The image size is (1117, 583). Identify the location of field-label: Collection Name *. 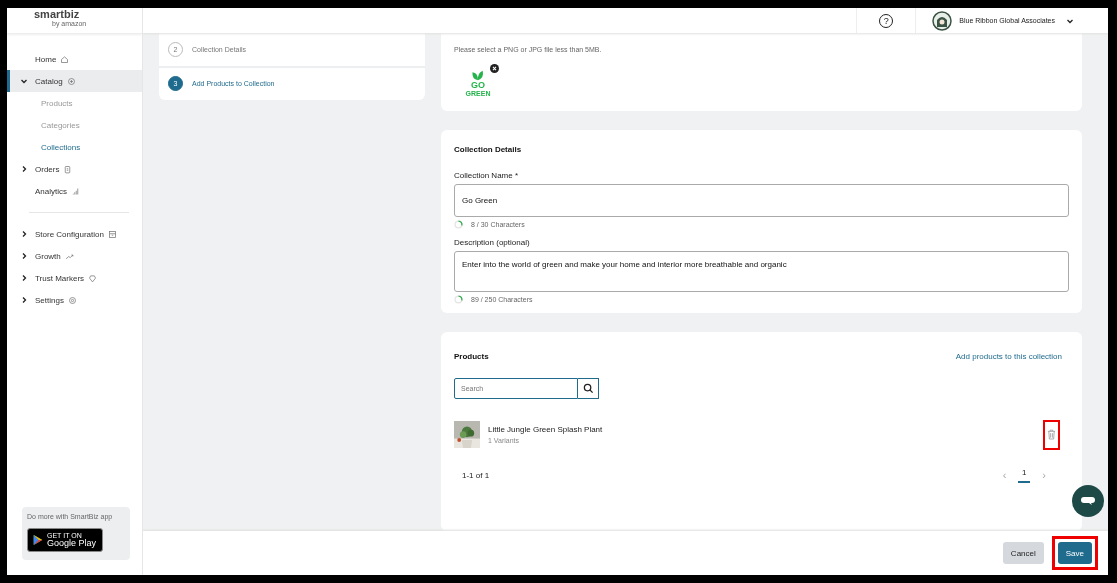
(487, 175).